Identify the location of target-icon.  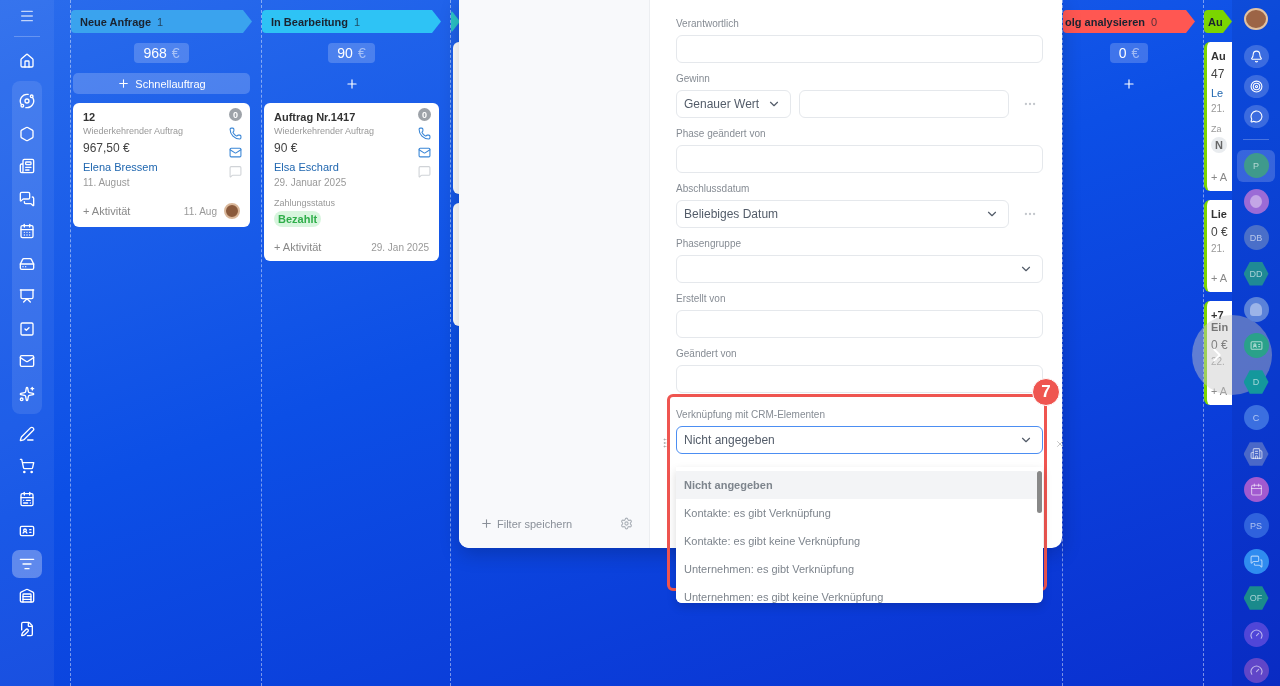
(1256, 87).